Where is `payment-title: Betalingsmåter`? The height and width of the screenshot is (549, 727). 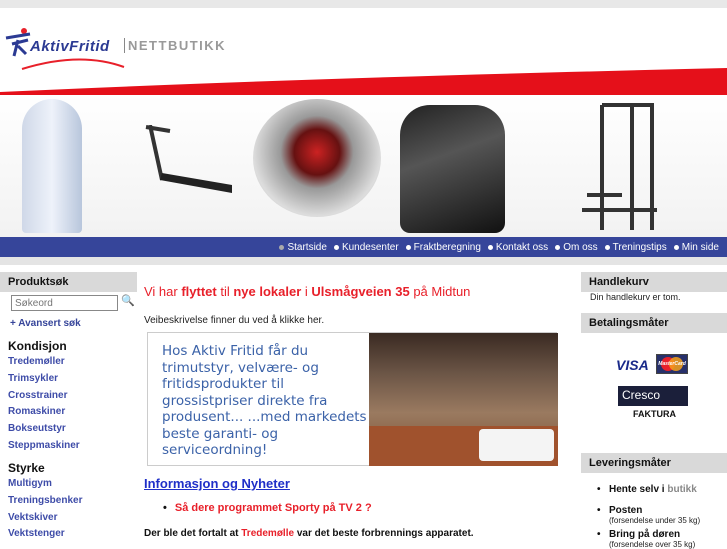
payment-title: Betalingsmåter is located at coordinates (654, 323).